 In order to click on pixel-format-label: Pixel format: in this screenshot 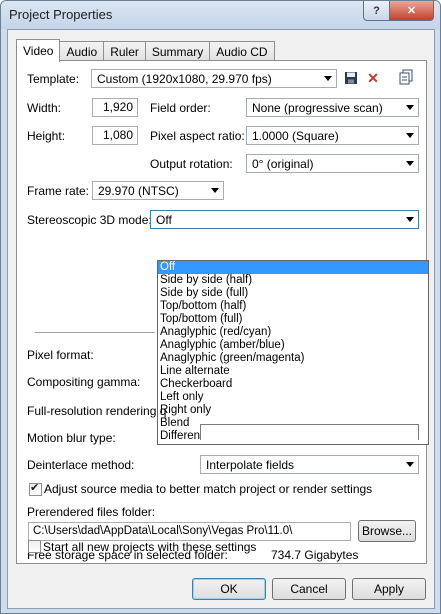, I will do `click(60, 355)`.